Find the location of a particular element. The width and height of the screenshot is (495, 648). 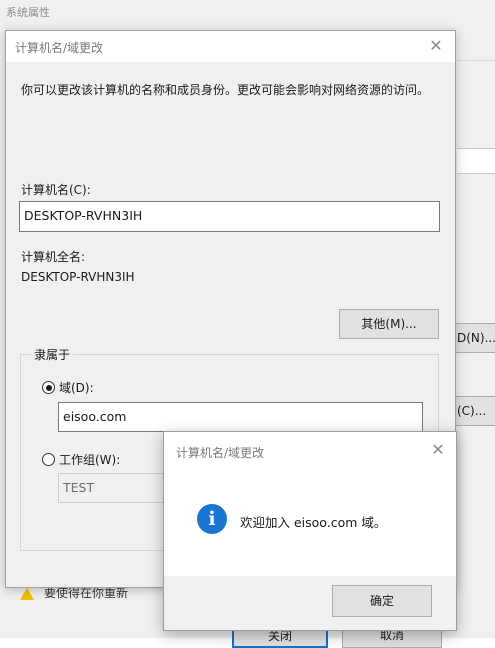

computer-name-label: 计算机名(C): is located at coordinates (56, 190).